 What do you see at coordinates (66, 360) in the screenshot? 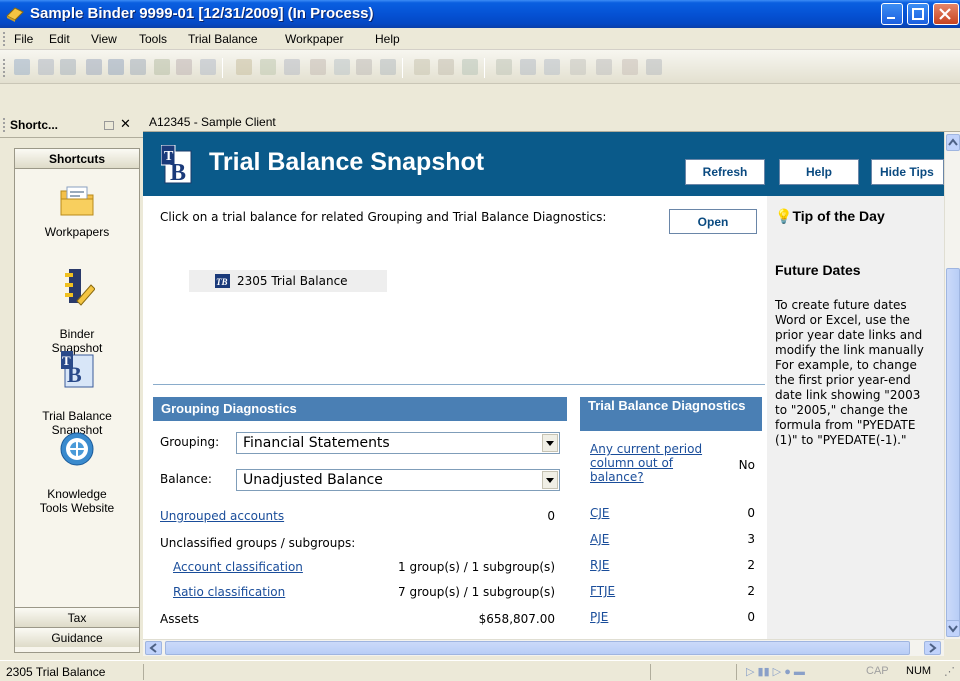
I see `svg-text: T` at bounding box center [66, 360].